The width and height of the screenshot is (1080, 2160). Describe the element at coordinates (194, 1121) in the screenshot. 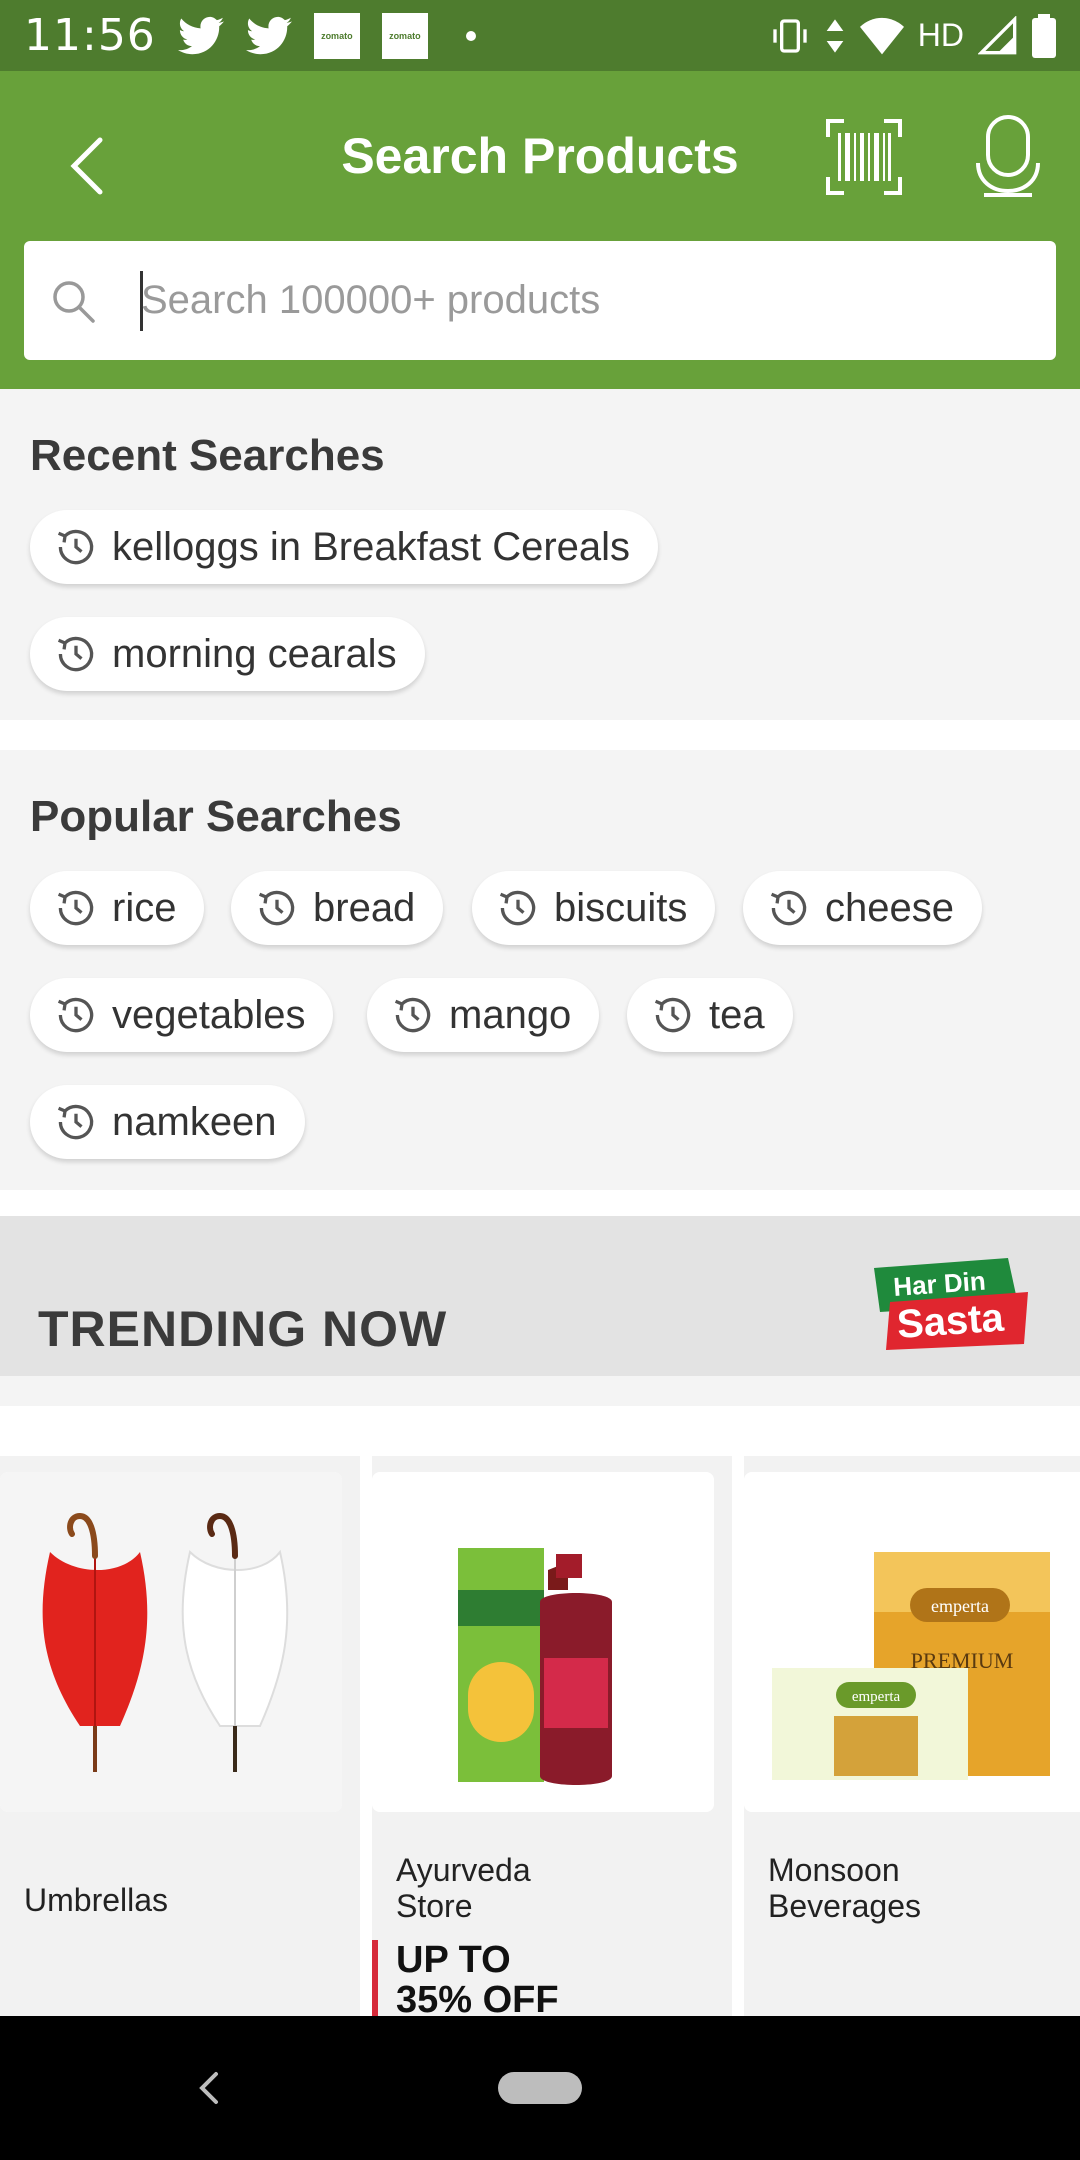

I see `popular-search-label: namkeen` at that location.